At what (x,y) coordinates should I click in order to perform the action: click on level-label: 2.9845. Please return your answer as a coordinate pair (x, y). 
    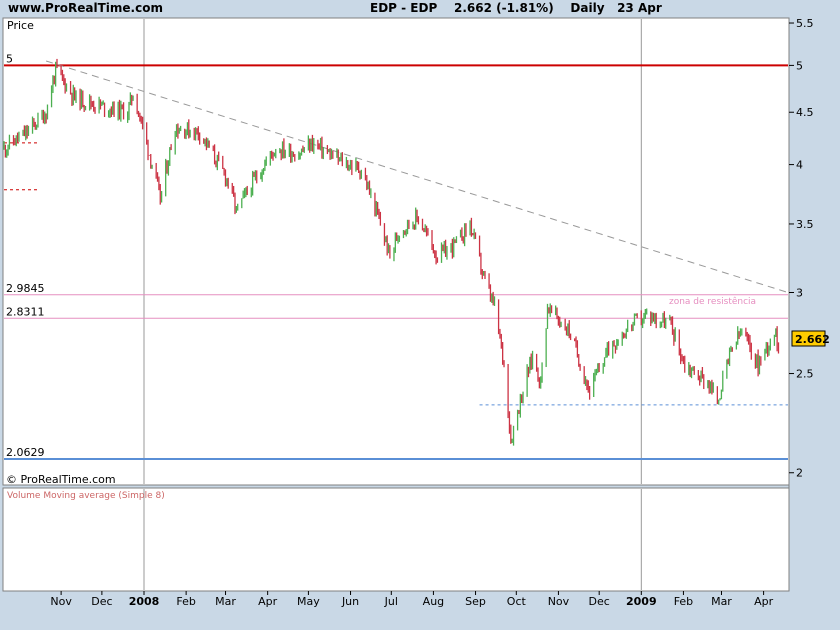
    Looking at the image, I should click on (25, 288).